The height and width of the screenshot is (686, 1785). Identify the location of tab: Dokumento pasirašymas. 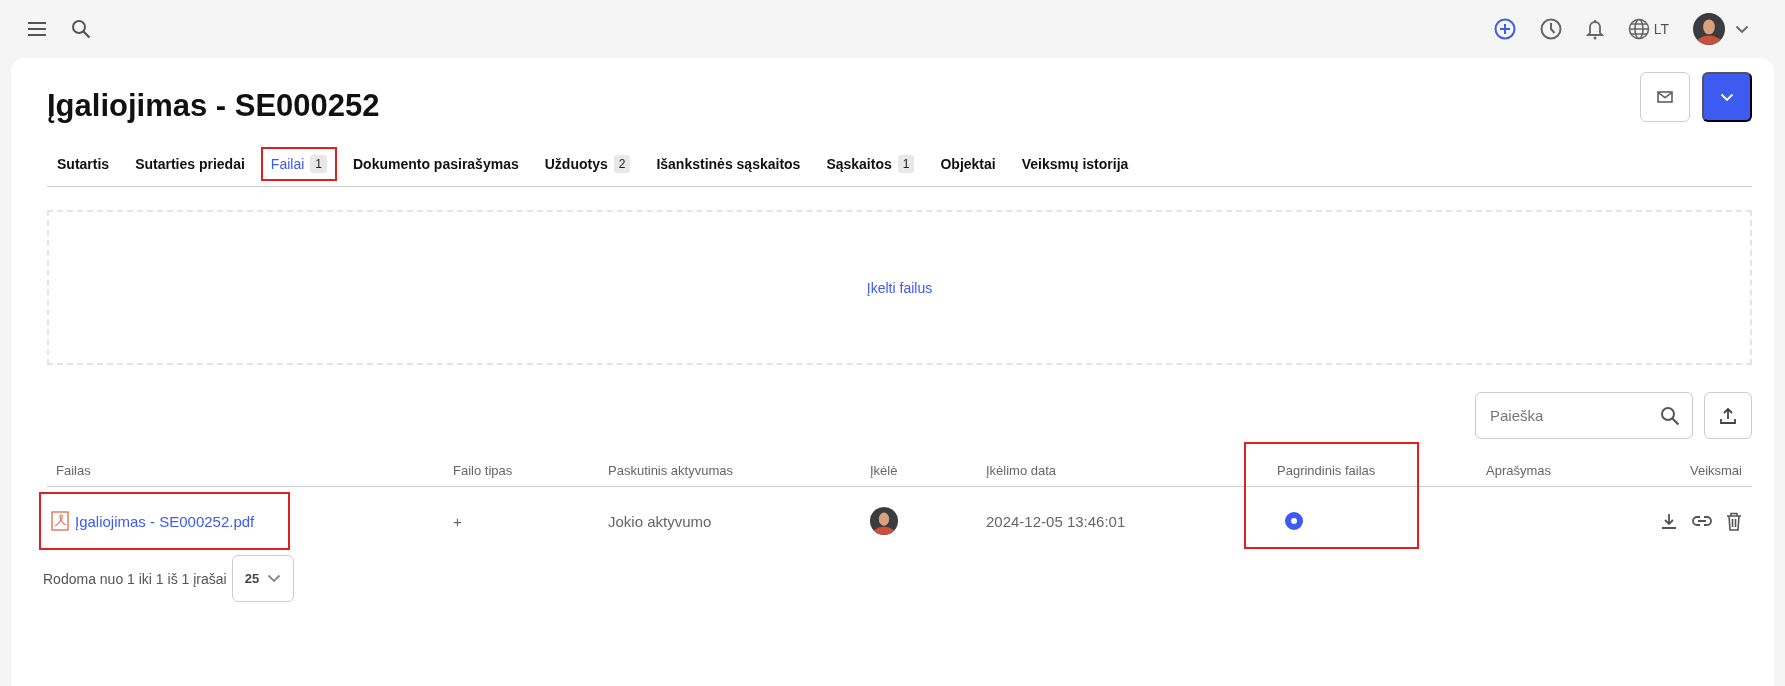
(436, 164).